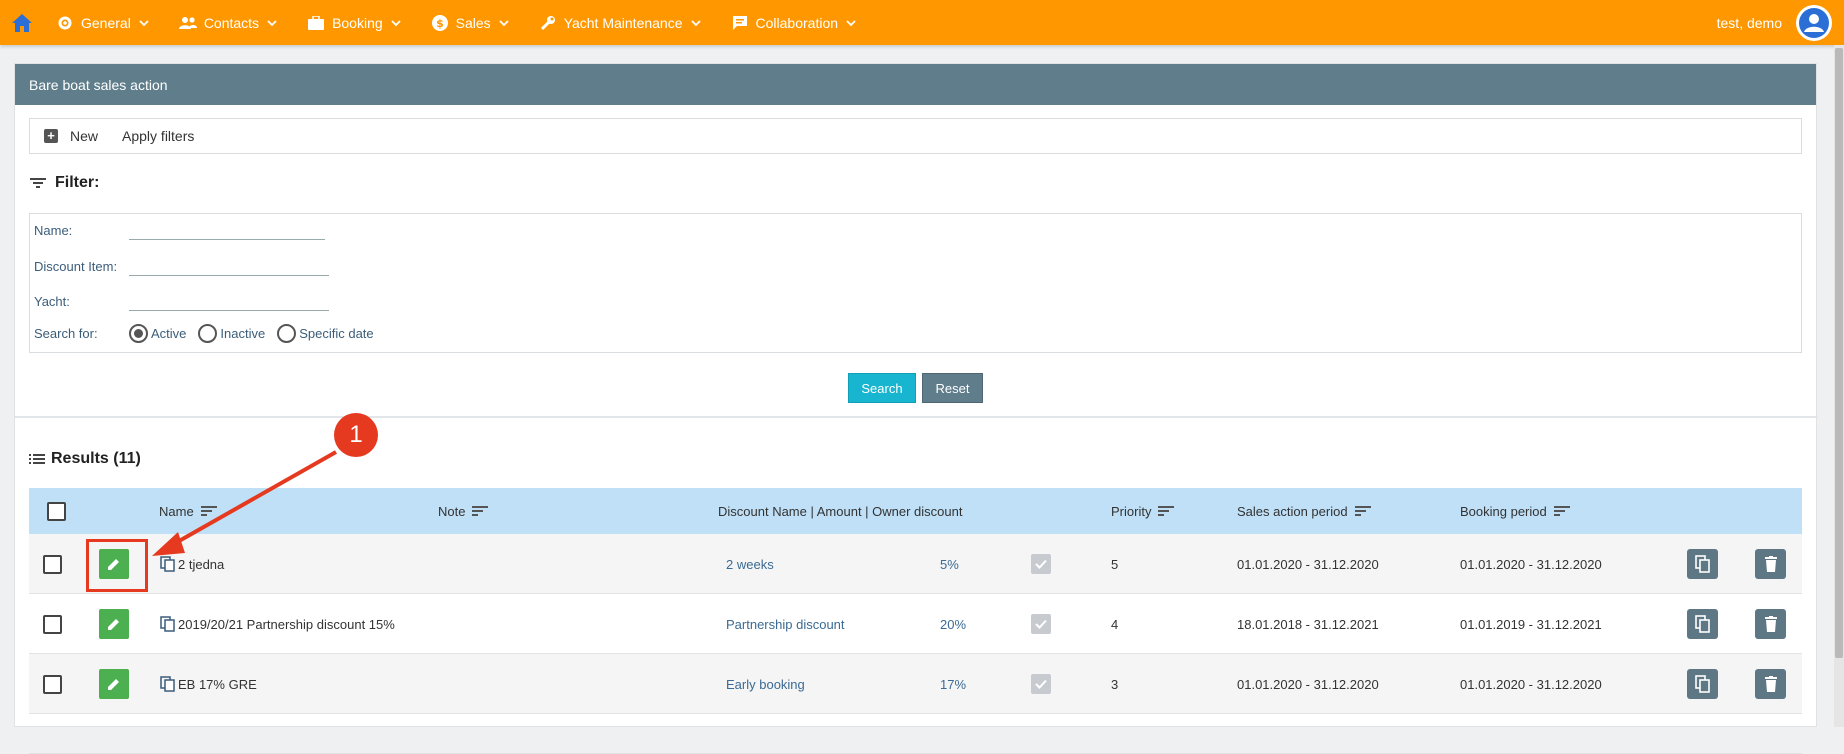 This screenshot has height=754, width=1844. What do you see at coordinates (56, 511) in the screenshot?
I see `select-all-checkbox` at bounding box center [56, 511].